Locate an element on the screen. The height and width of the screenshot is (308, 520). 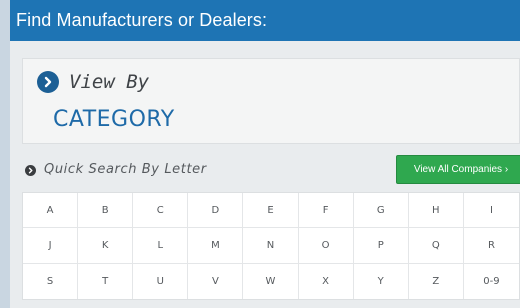
letter-link: C is located at coordinates (161, 211).